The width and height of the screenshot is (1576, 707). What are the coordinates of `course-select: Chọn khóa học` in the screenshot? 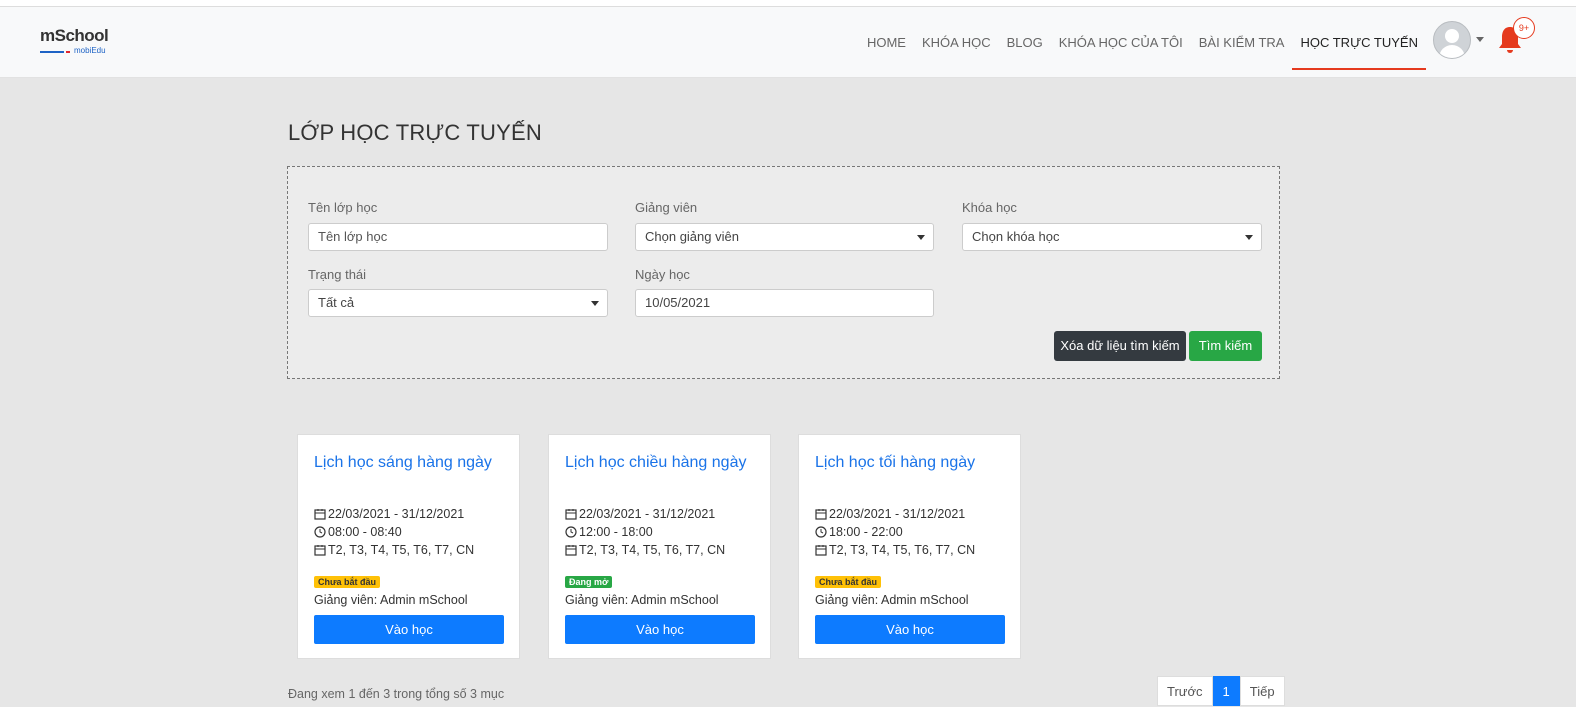 It's located at (1112, 237).